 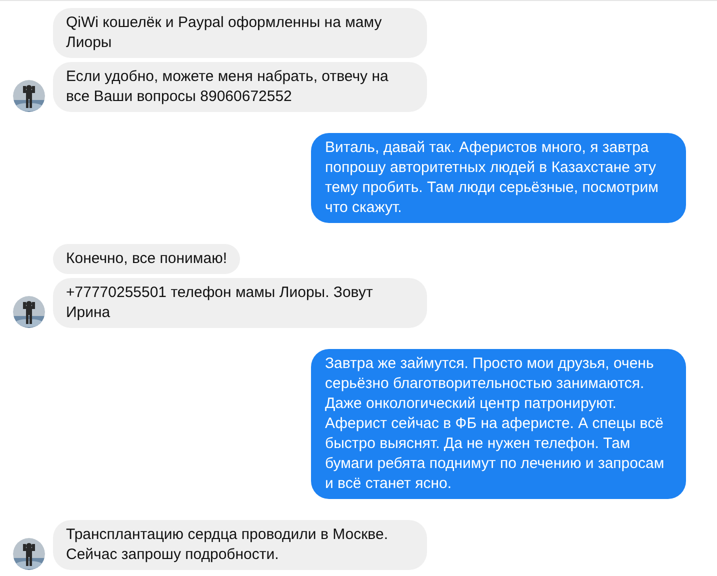 I want to click on message-bubble: Если удобно, можете меня набрать, отвечу на все Ваши вопросы 89060672552, so click(x=240, y=87).